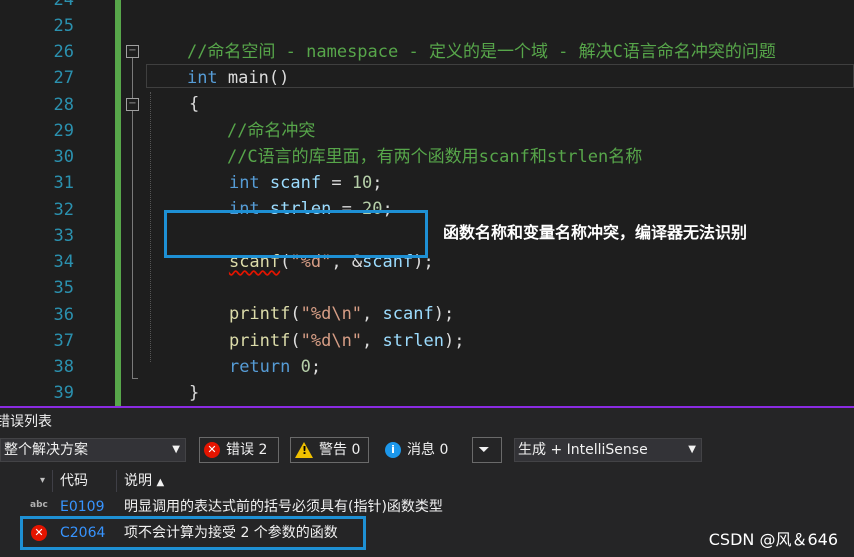 This screenshot has height=557, width=854. I want to click on warnings-filter-button: ! 警告 0, so click(329, 450).